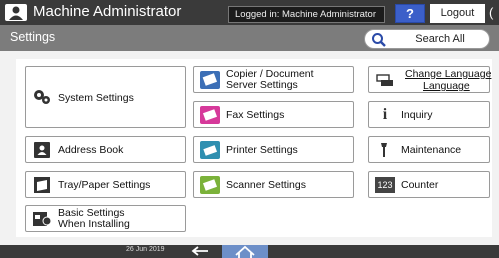 This screenshot has width=499, height=258. Describe the element at coordinates (145, 249) in the screenshot. I see `date-display: 26 Jun 2019` at that location.